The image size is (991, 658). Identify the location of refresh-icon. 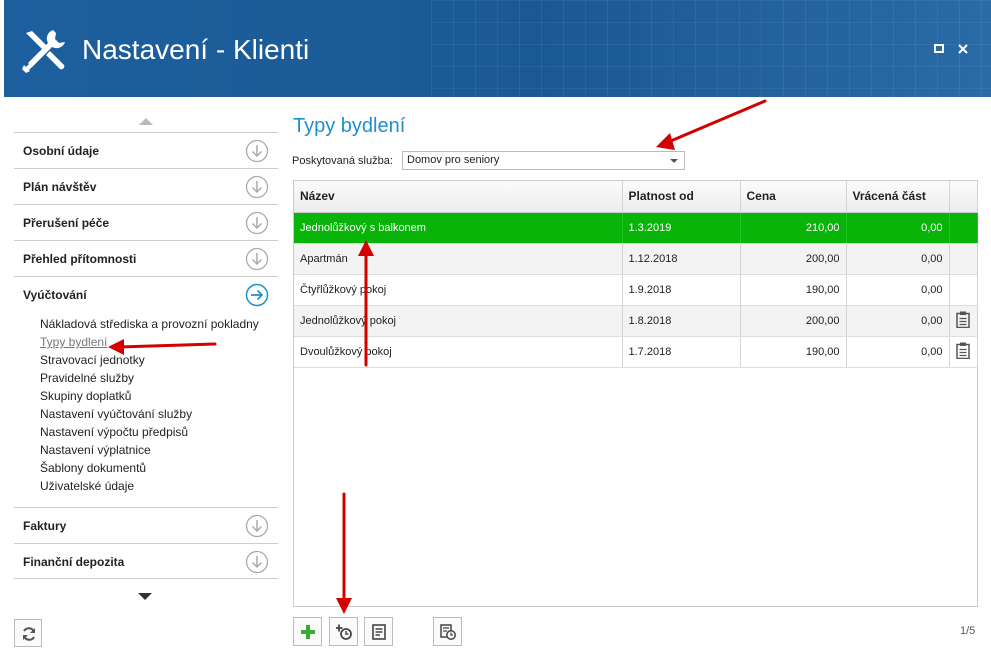
(29, 634).